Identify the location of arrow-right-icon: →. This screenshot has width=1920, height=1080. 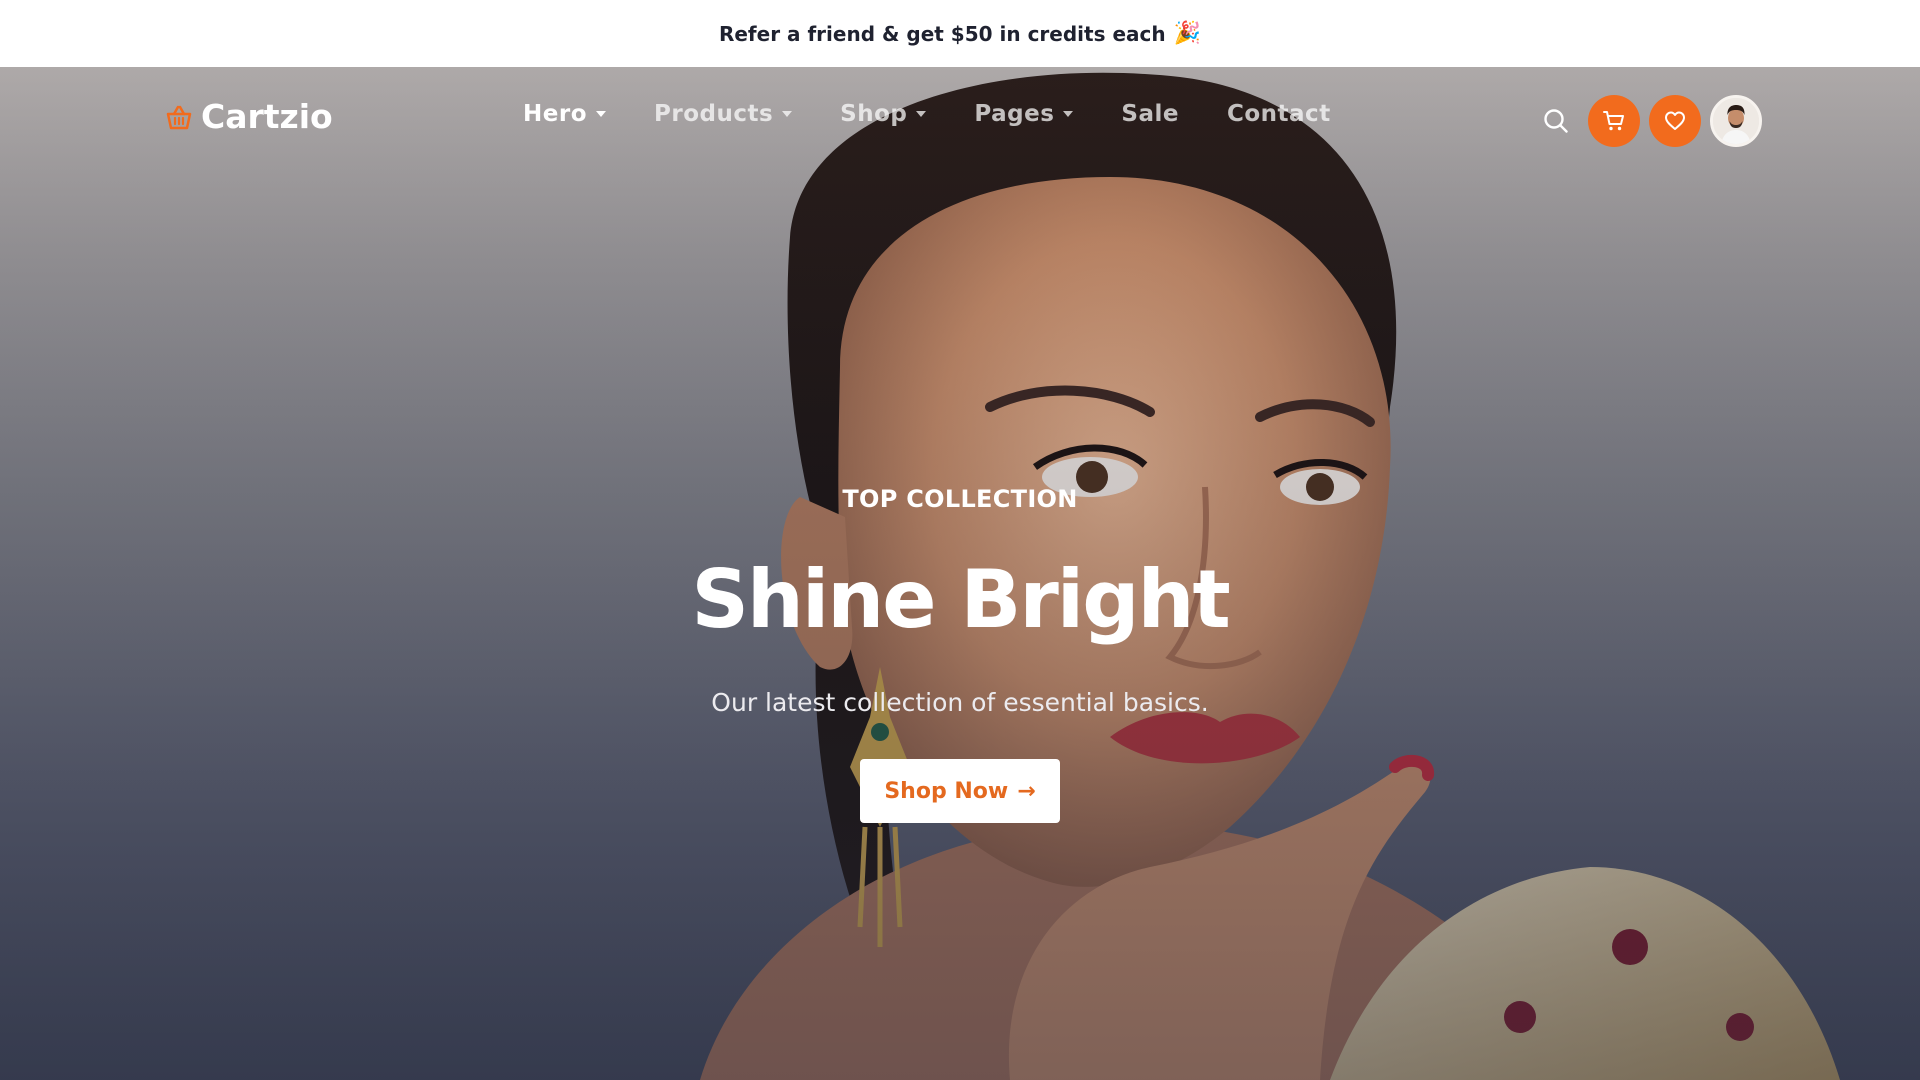
(1026, 791).